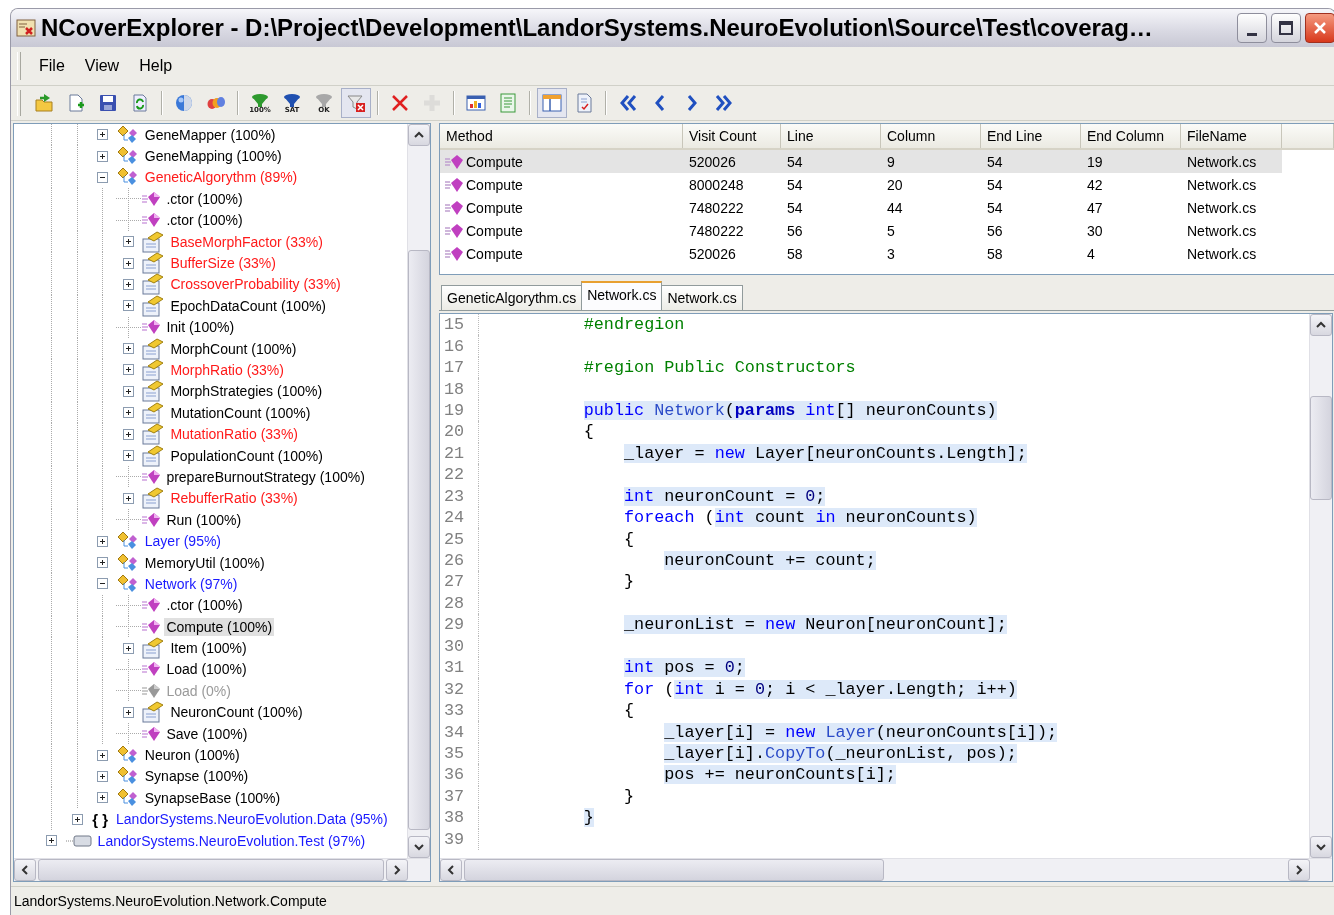 The image size is (1334, 915). I want to click on table-cell-text: 47, so click(1095, 207).